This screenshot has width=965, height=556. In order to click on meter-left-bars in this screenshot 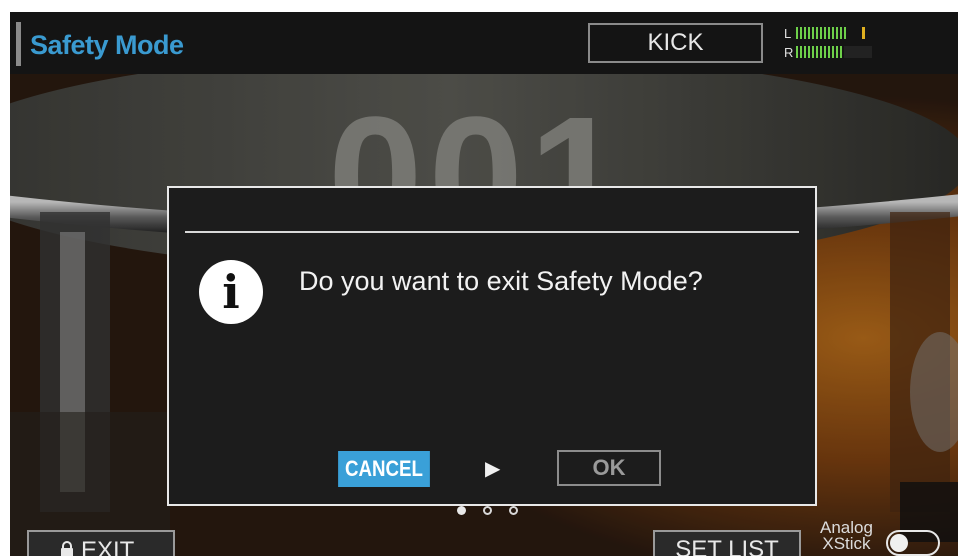, I will do `click(830, 33)`.